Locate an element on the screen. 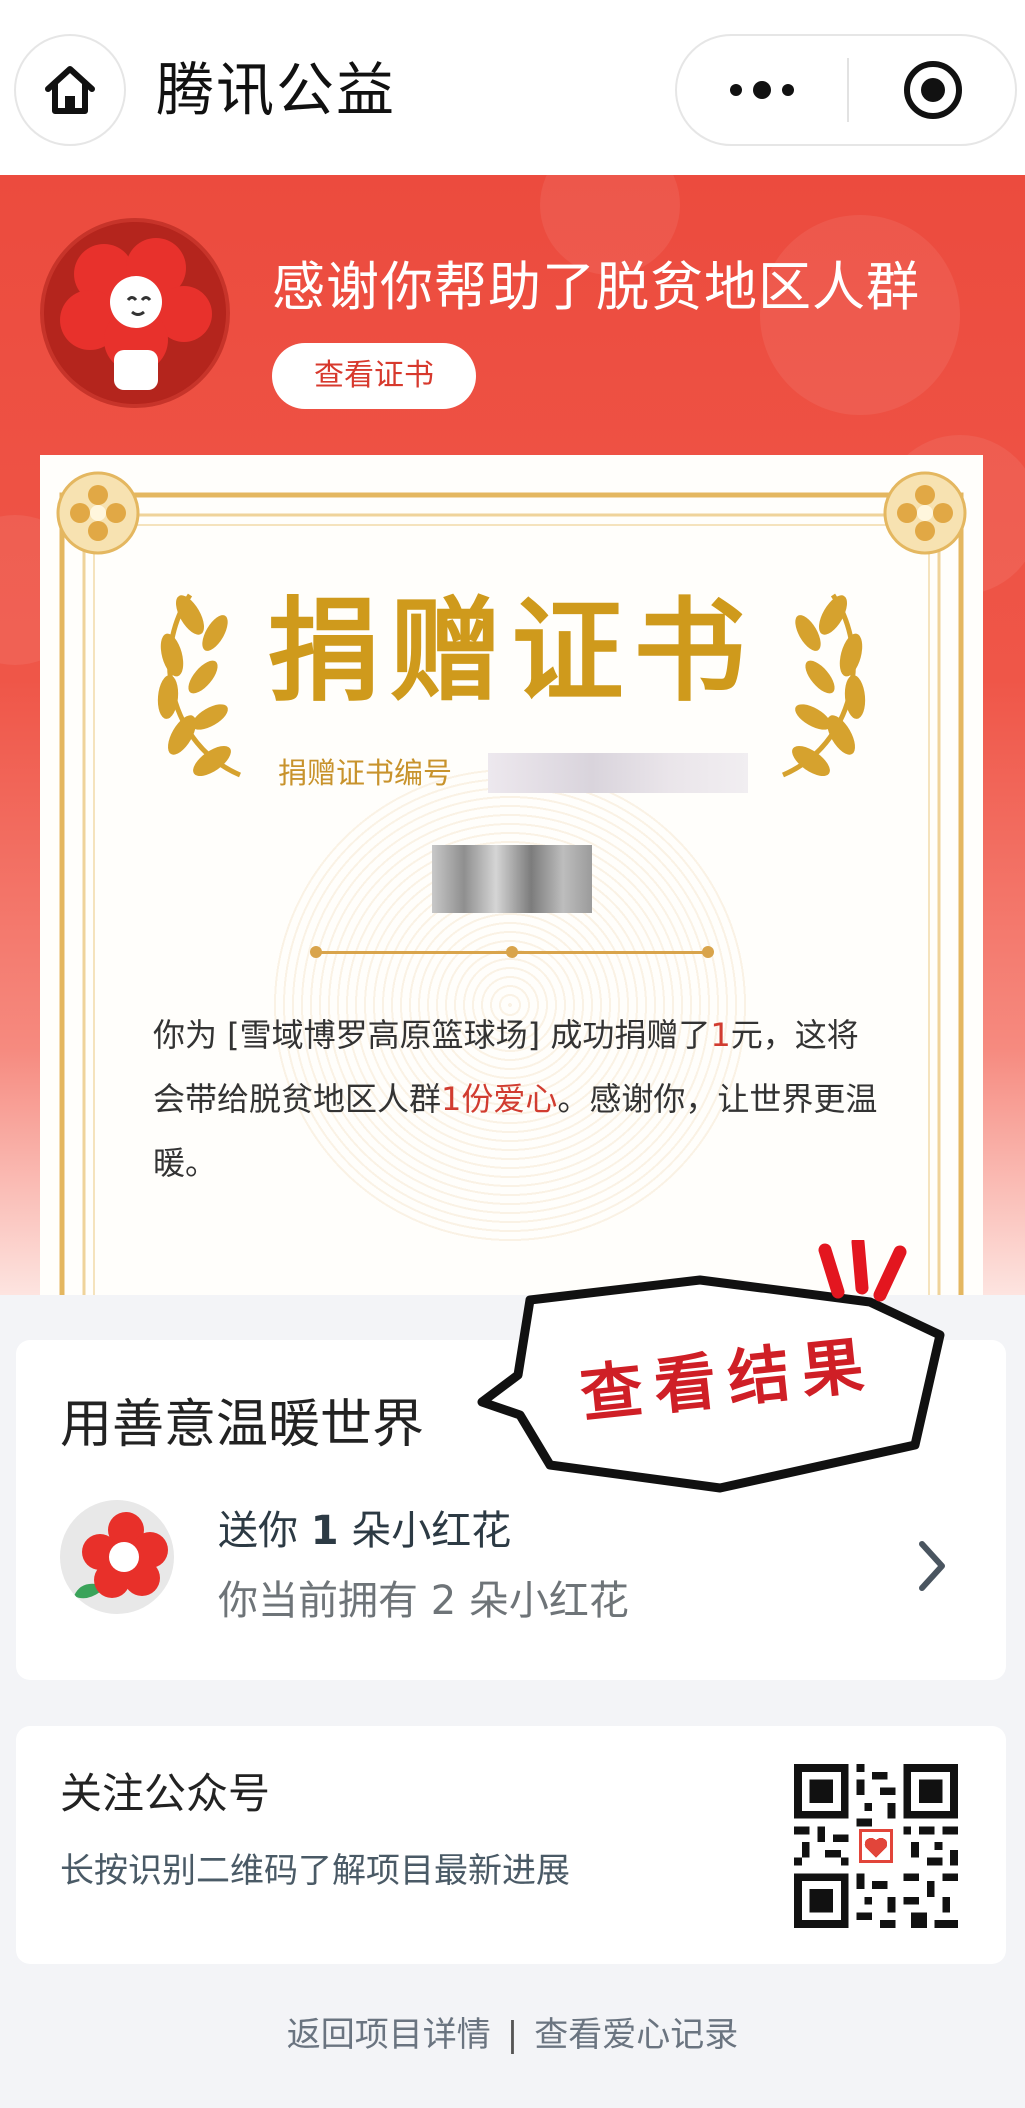 The image size is (1025, 2108). kindness-card-title: 用善意温暖世界 is located at coordinates (242, 1425).